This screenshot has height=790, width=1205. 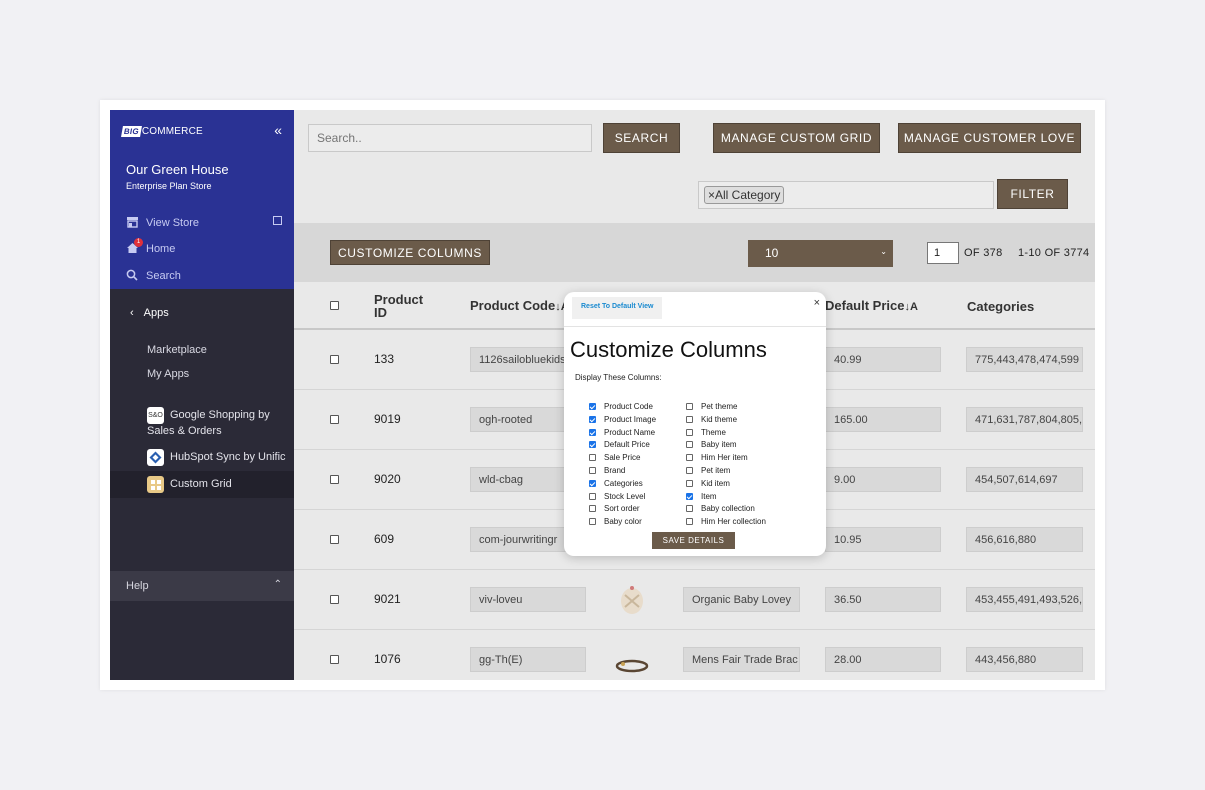 I want to click on bigcommerce-logo: BIG COMMERCE, so click(x=162, y=131).